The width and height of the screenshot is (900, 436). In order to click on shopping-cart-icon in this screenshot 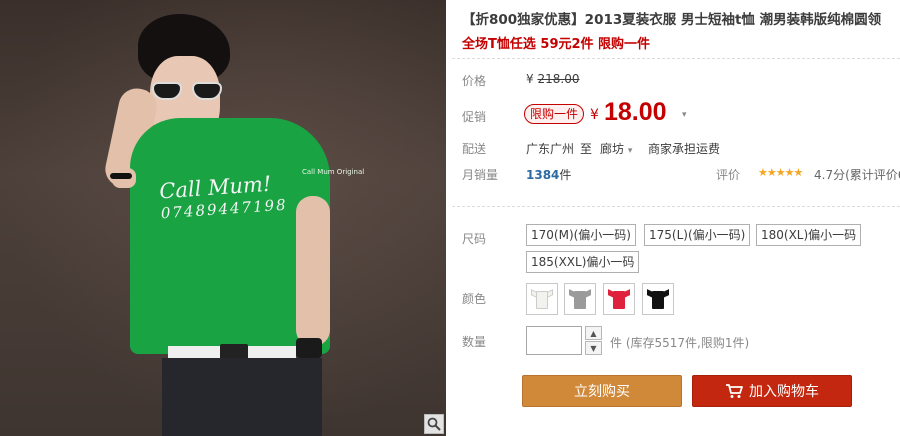, I will do `click(734, 391)`.